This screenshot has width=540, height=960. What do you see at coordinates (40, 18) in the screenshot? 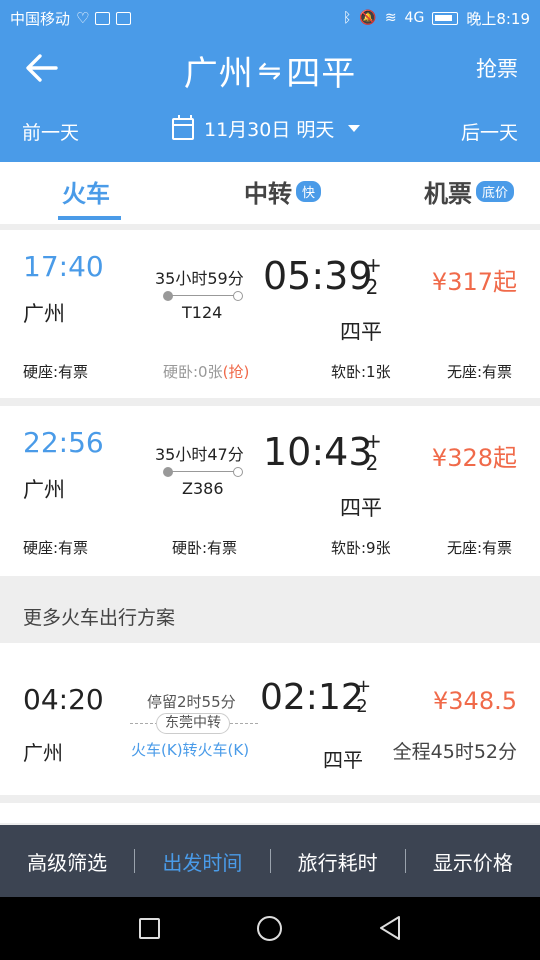
I see `carrier-label: 中国移动` at bounding box center [40, 18].